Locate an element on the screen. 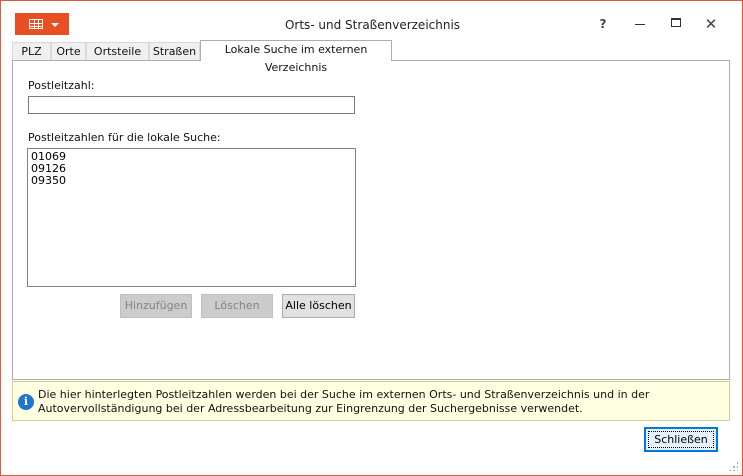 Image resolution: width=743 pixels, height=476 pixels. tab-strassen: Straßen is located at coordinates (174, 51).